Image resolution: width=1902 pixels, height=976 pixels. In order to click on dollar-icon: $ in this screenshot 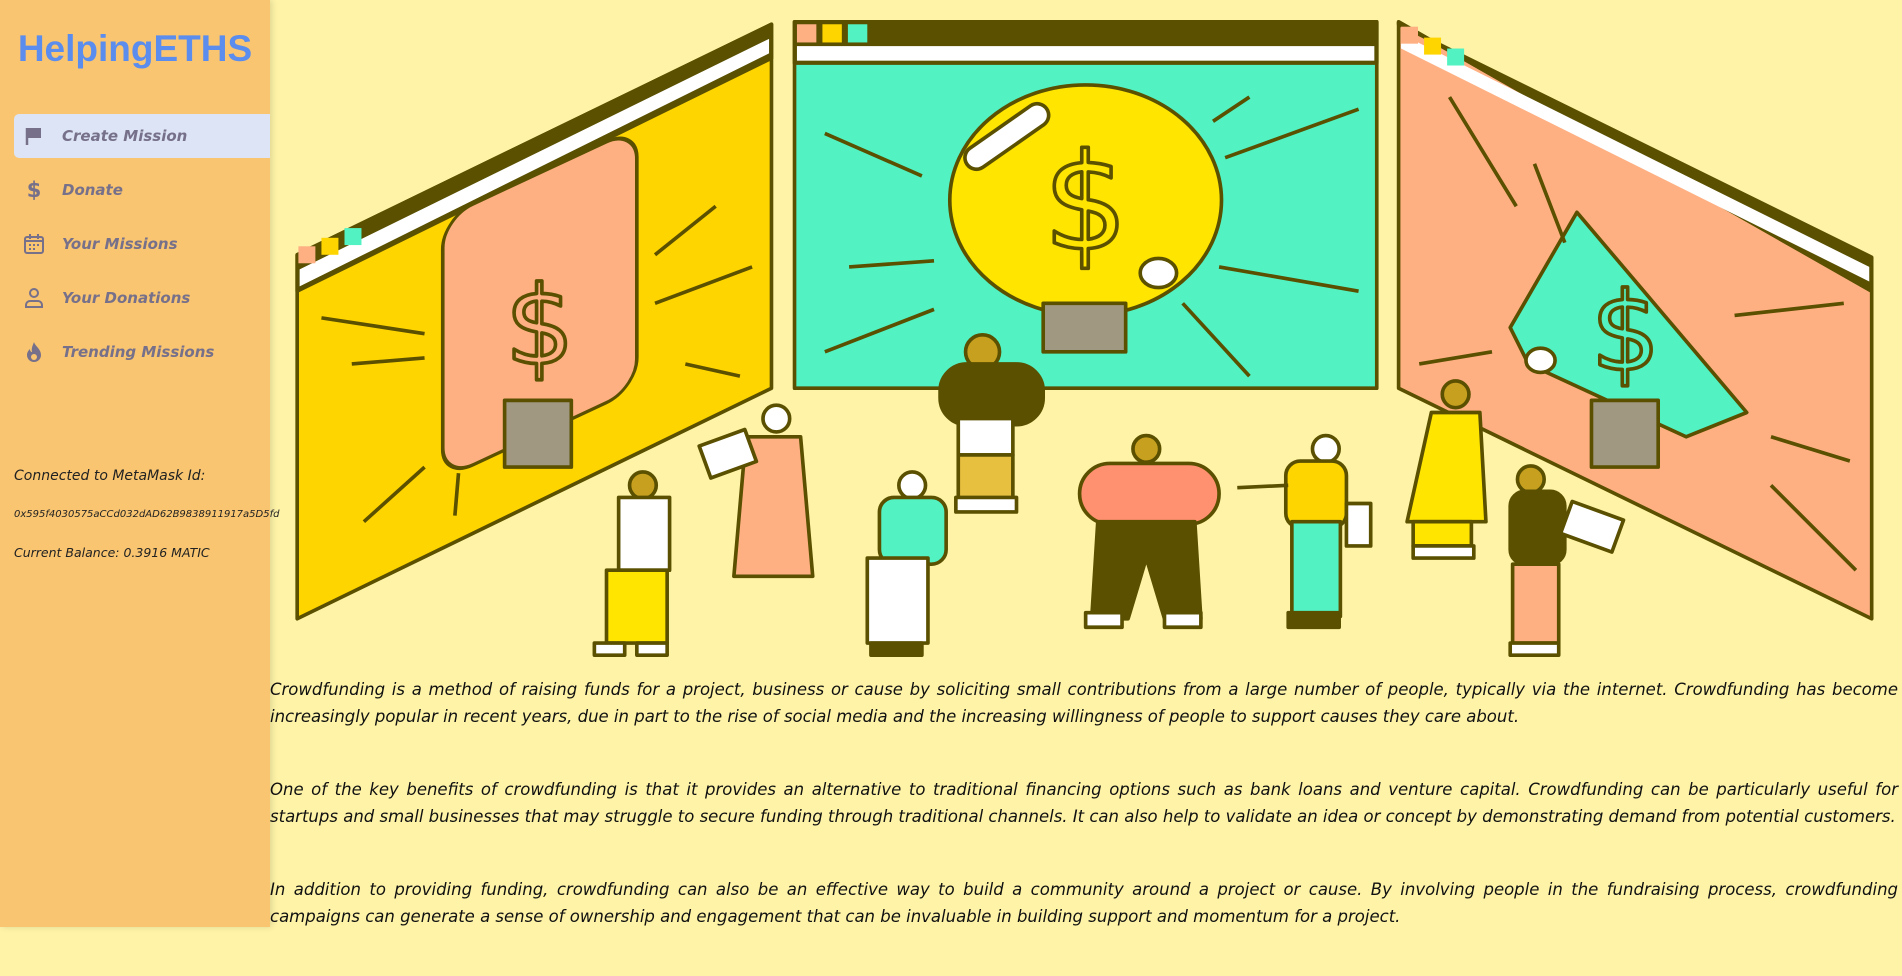, I will do `click(34, 190)`.